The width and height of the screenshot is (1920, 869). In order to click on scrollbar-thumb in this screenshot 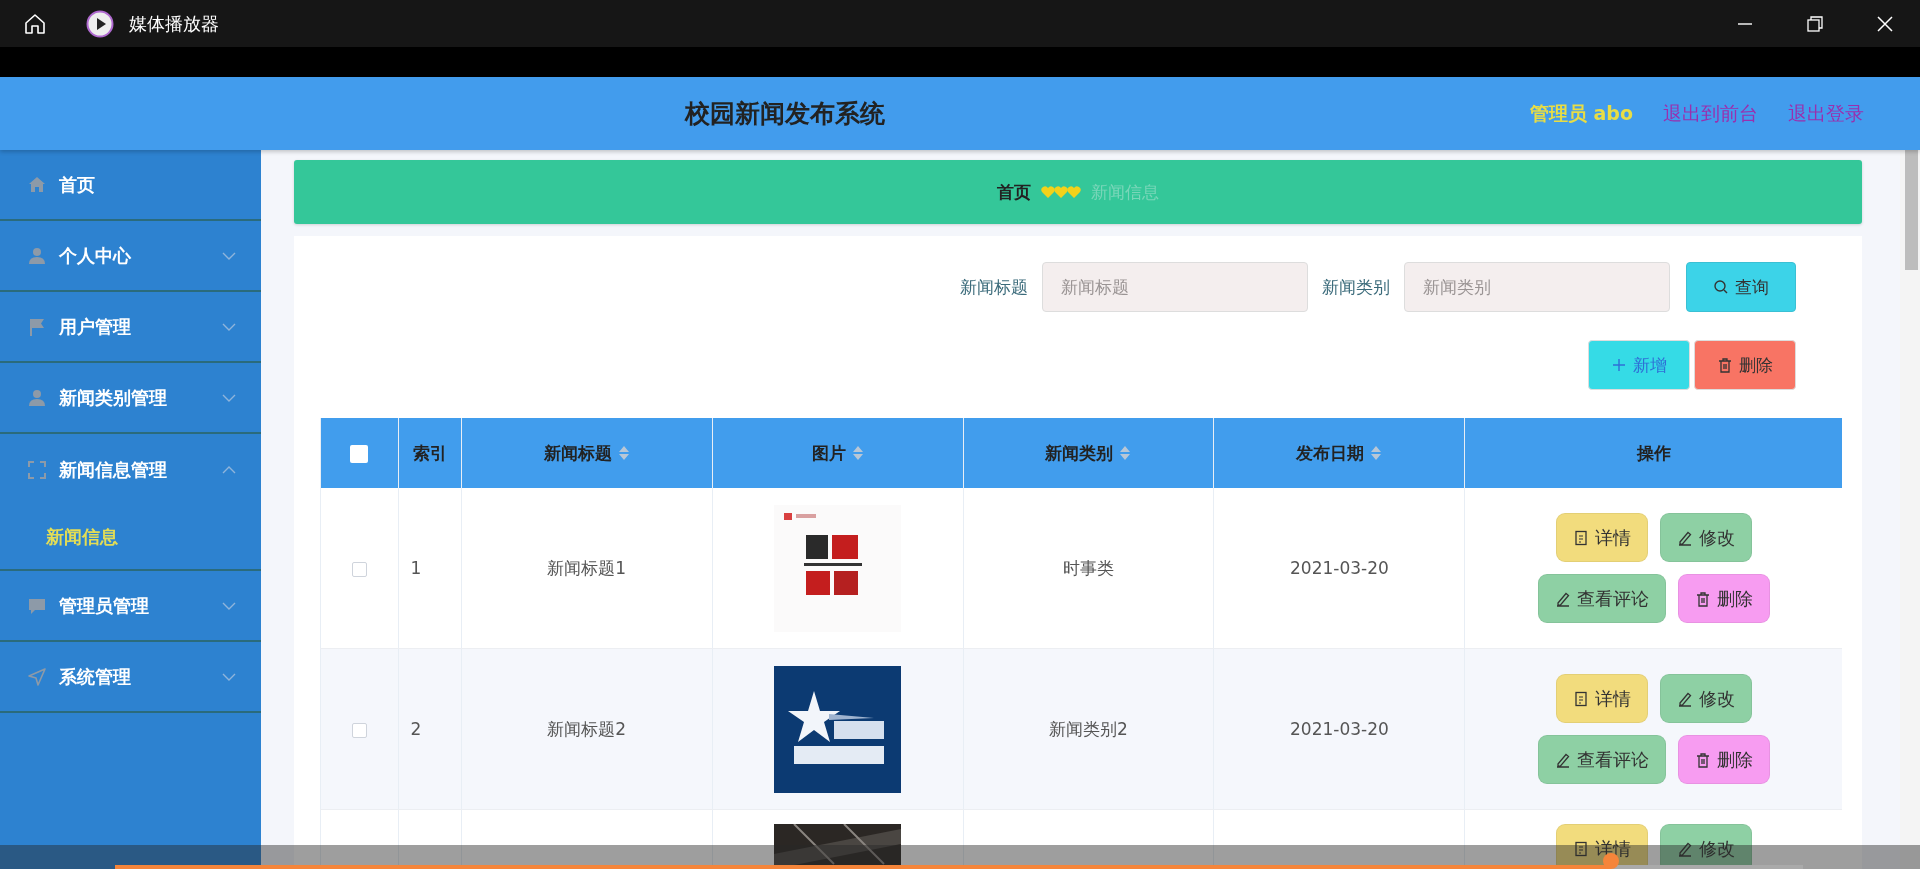, I will do `click(1911, 210)`.